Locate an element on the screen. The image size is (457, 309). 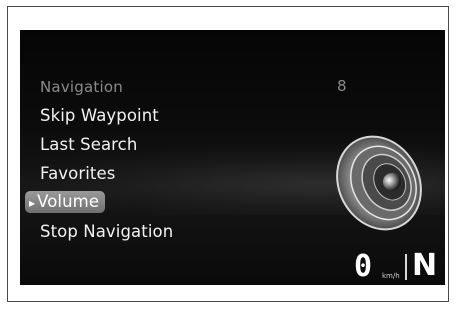
menu-title: Navigation is located at coordinates (81, 87).